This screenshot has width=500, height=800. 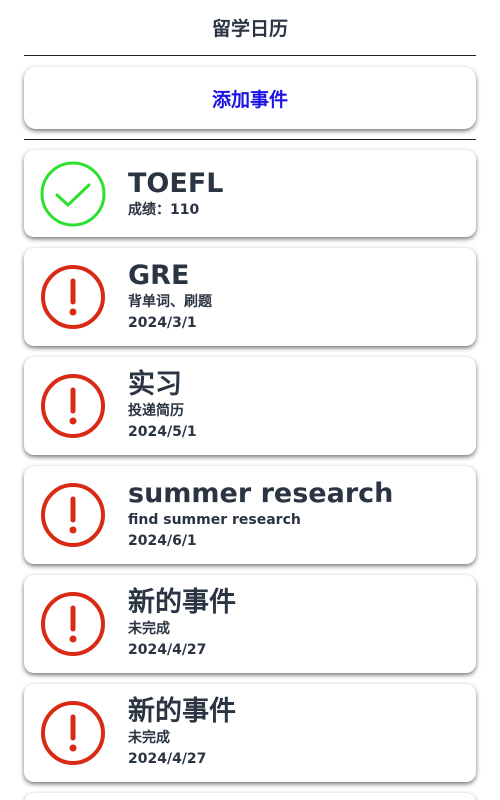 I want to click on add-event-button: 添加事件, so click(x=250, y=98).